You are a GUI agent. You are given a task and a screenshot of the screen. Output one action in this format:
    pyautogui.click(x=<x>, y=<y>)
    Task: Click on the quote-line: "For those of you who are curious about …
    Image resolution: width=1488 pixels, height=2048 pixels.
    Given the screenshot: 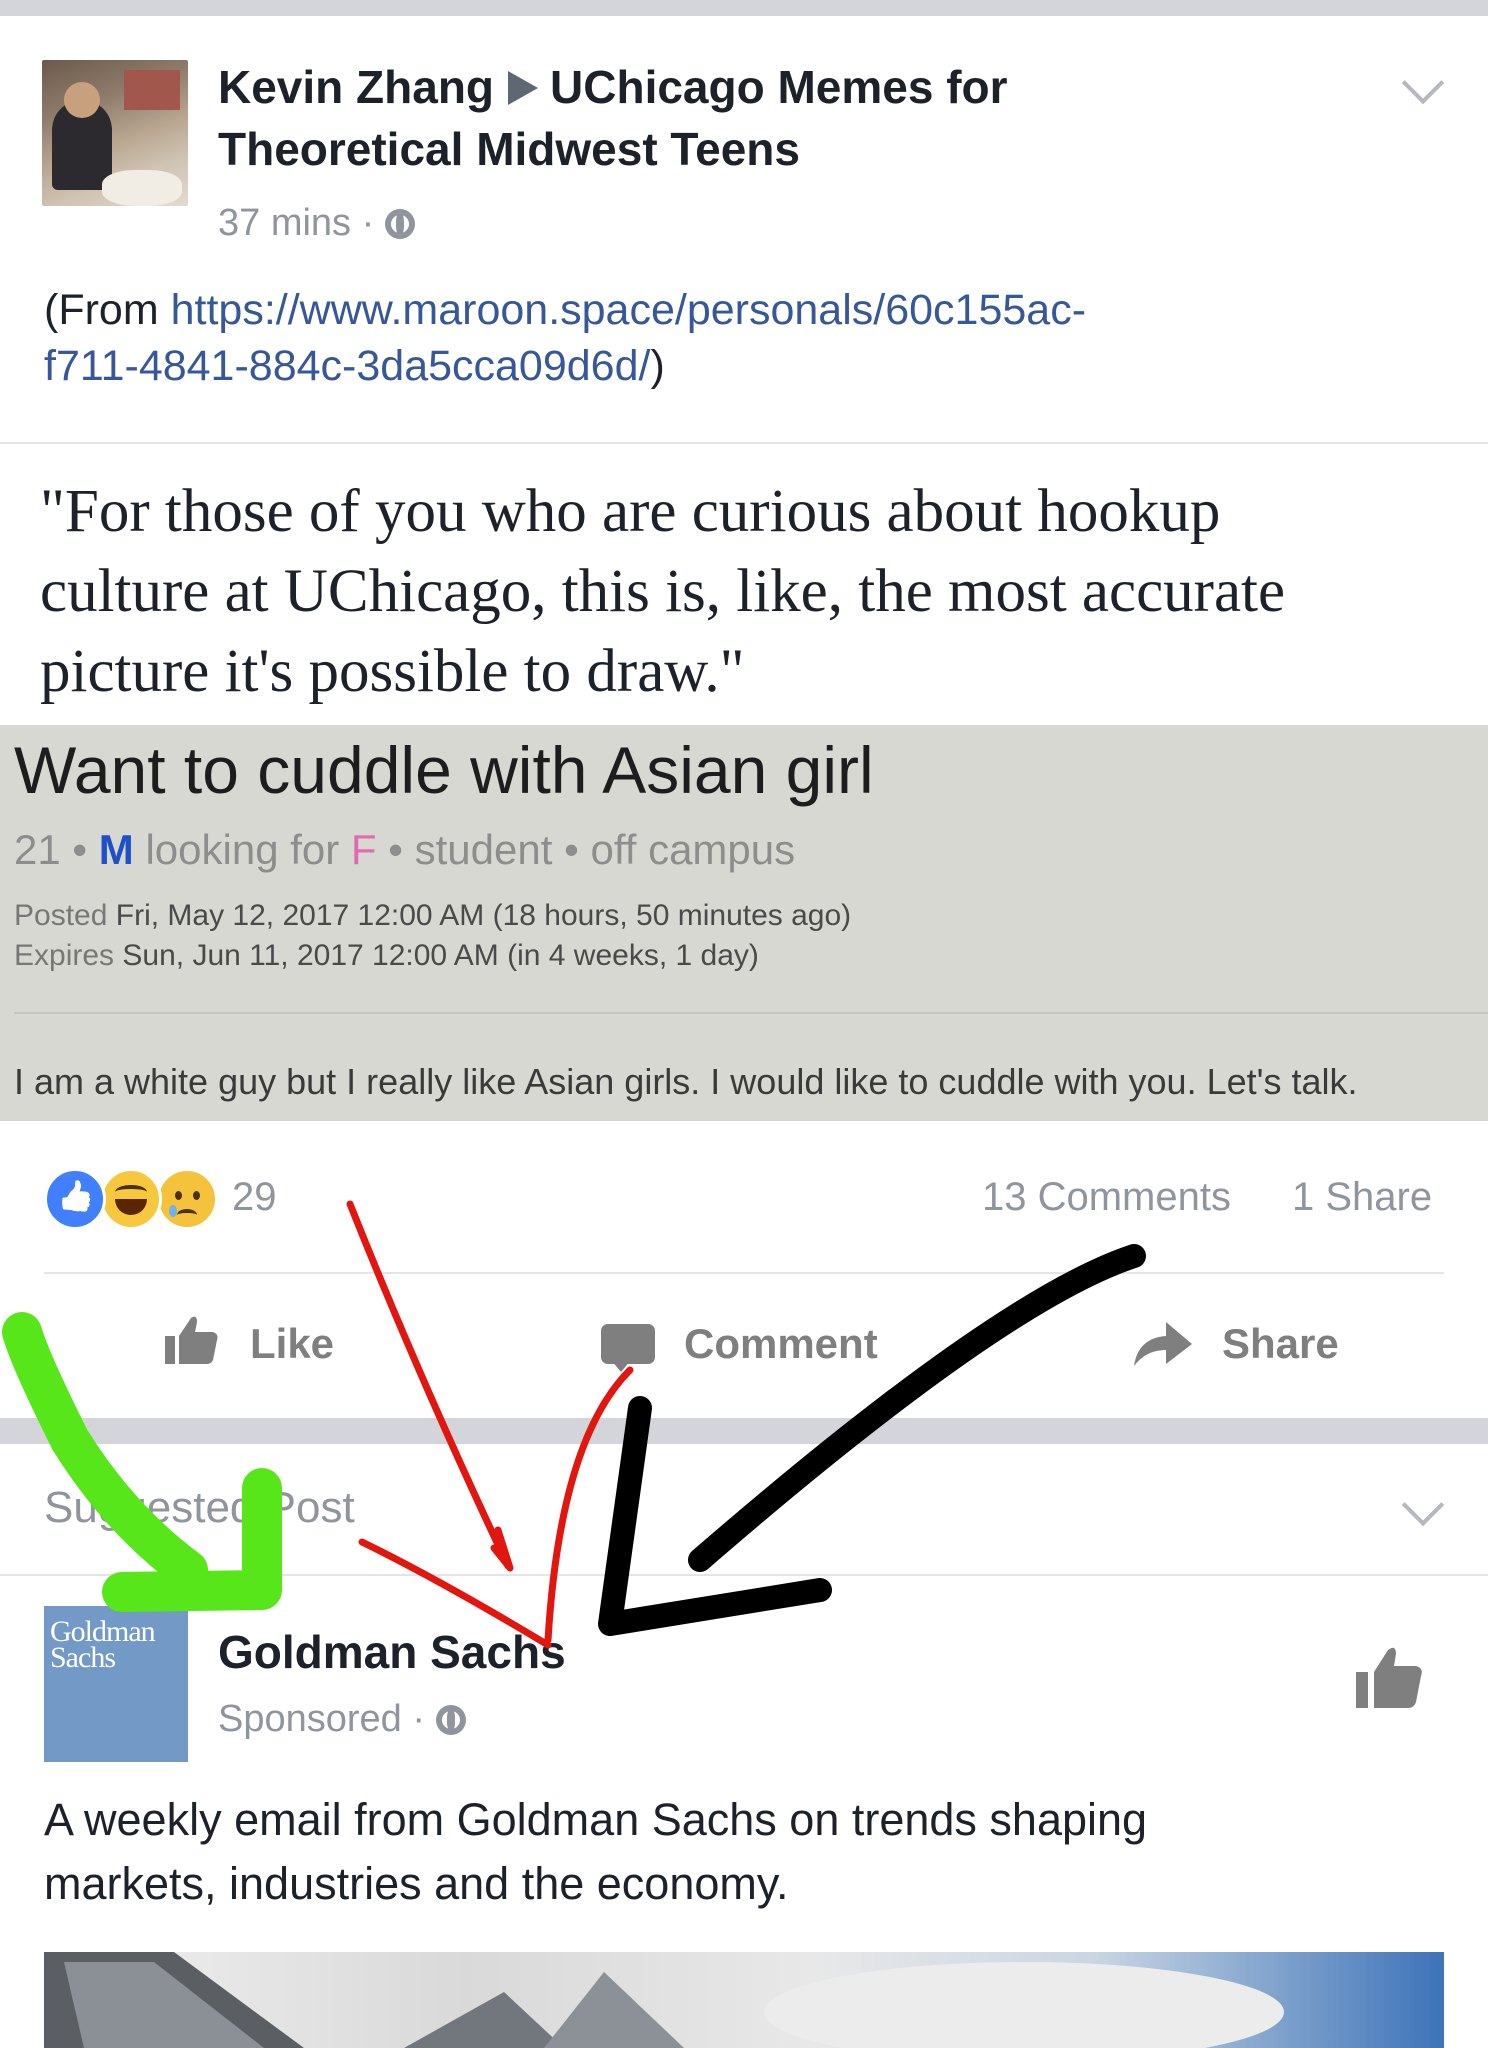 What is the action you would take?
    pyautogui.click(x=630, y=511)
    